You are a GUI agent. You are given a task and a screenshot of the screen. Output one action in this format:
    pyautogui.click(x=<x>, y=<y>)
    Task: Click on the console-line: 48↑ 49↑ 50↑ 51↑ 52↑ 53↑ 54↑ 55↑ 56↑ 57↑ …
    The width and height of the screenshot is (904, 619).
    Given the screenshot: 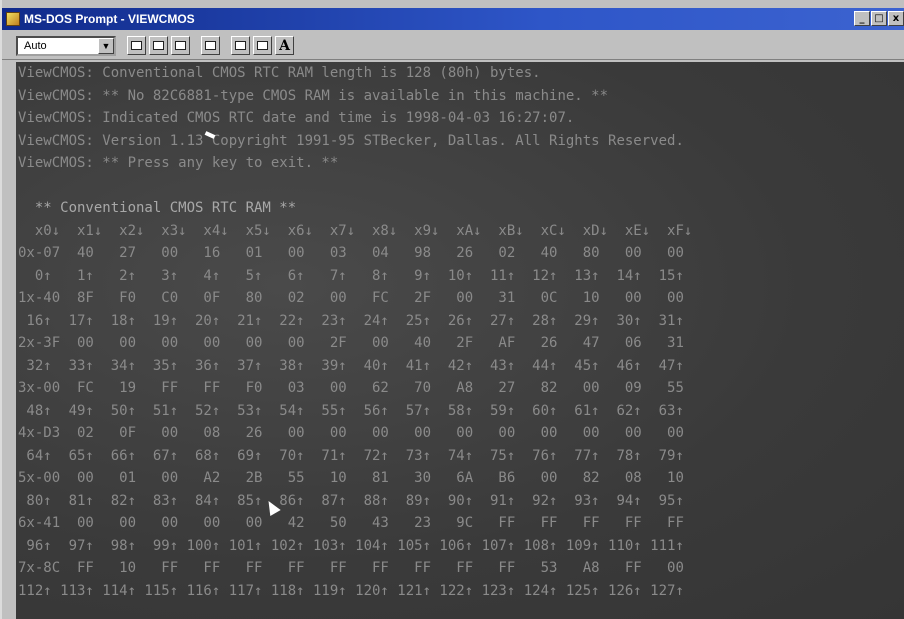 What is the action you would take?
    pyautogui.click(x=351, y=410)
    